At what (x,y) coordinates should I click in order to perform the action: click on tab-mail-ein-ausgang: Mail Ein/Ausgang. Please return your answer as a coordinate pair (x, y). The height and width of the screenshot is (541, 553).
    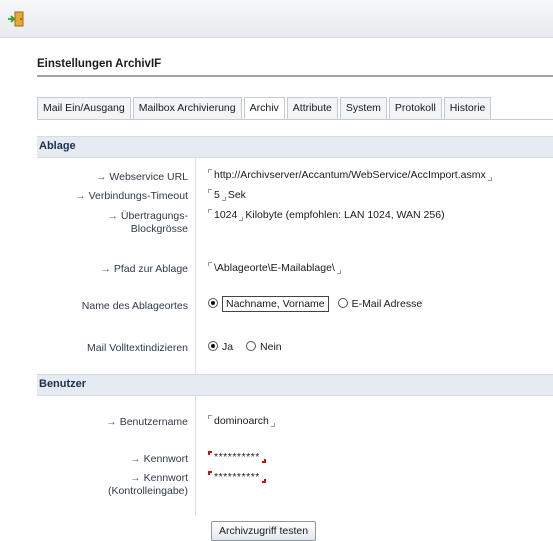
    Looking at the image, I should click on (84, 108).